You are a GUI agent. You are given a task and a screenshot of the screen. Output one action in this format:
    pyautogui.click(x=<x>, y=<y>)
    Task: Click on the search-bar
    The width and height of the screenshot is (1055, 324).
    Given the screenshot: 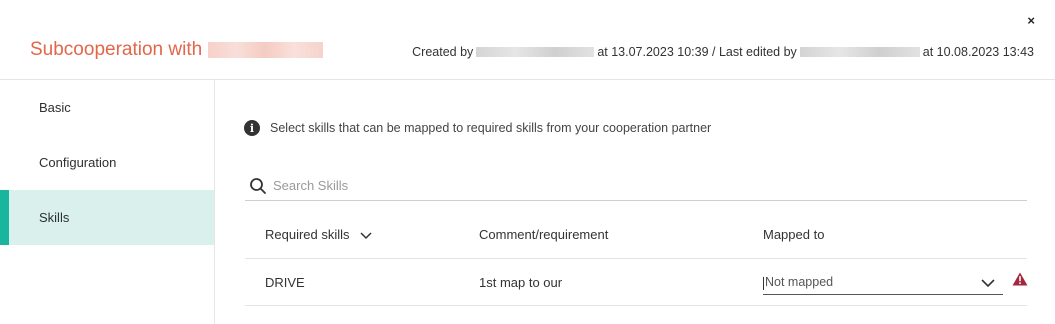 What is the action you would take?
    pyautogui.click(x=636, y=186)
    